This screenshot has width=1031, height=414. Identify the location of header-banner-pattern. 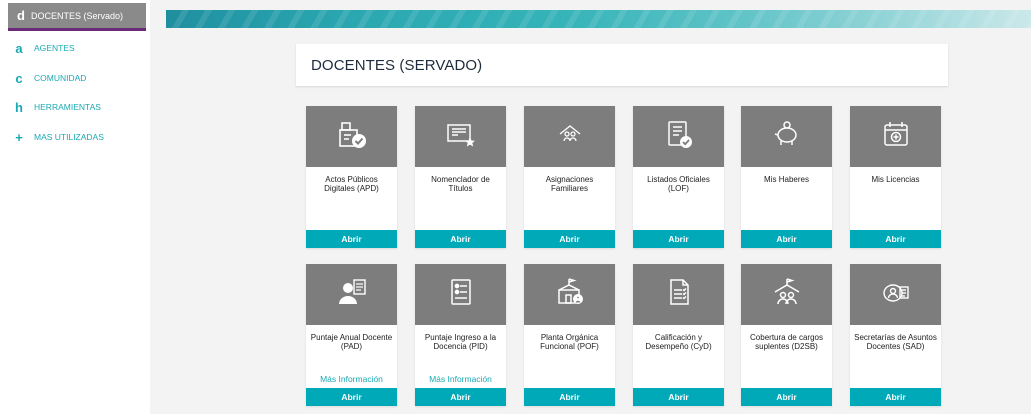
(598, 19).